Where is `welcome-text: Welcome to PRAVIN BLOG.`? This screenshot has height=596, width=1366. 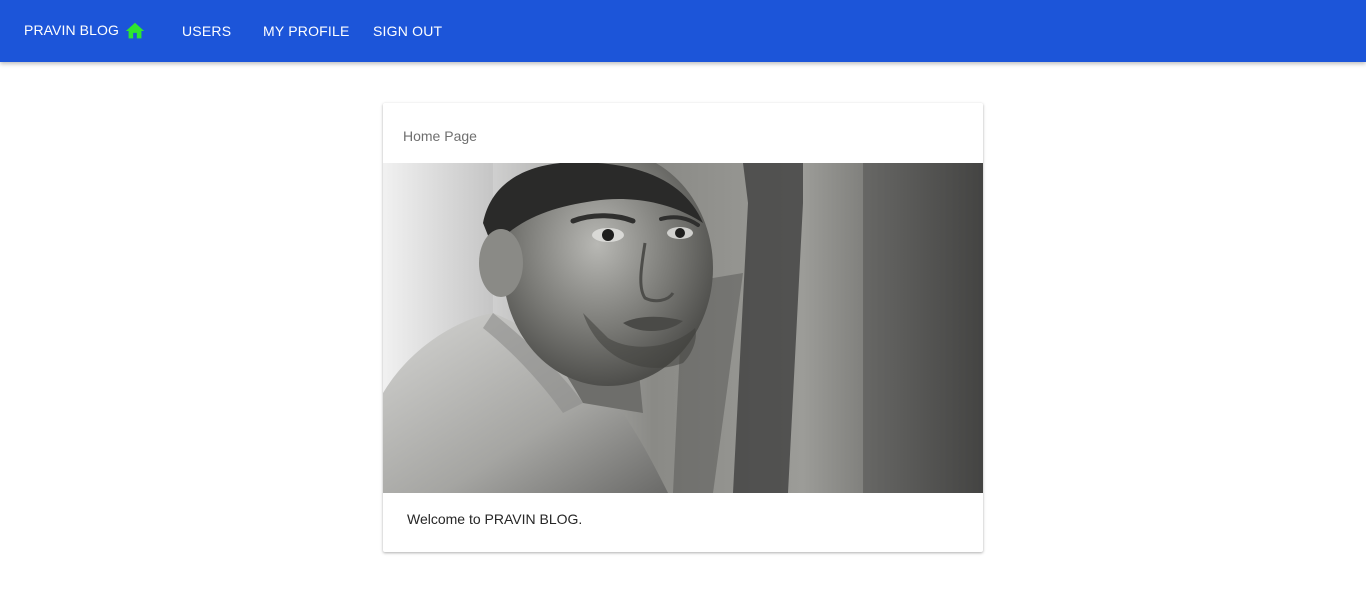
welcome-text: Welcome to PRAVIN BLOG. is located at coordinates (495, 519).